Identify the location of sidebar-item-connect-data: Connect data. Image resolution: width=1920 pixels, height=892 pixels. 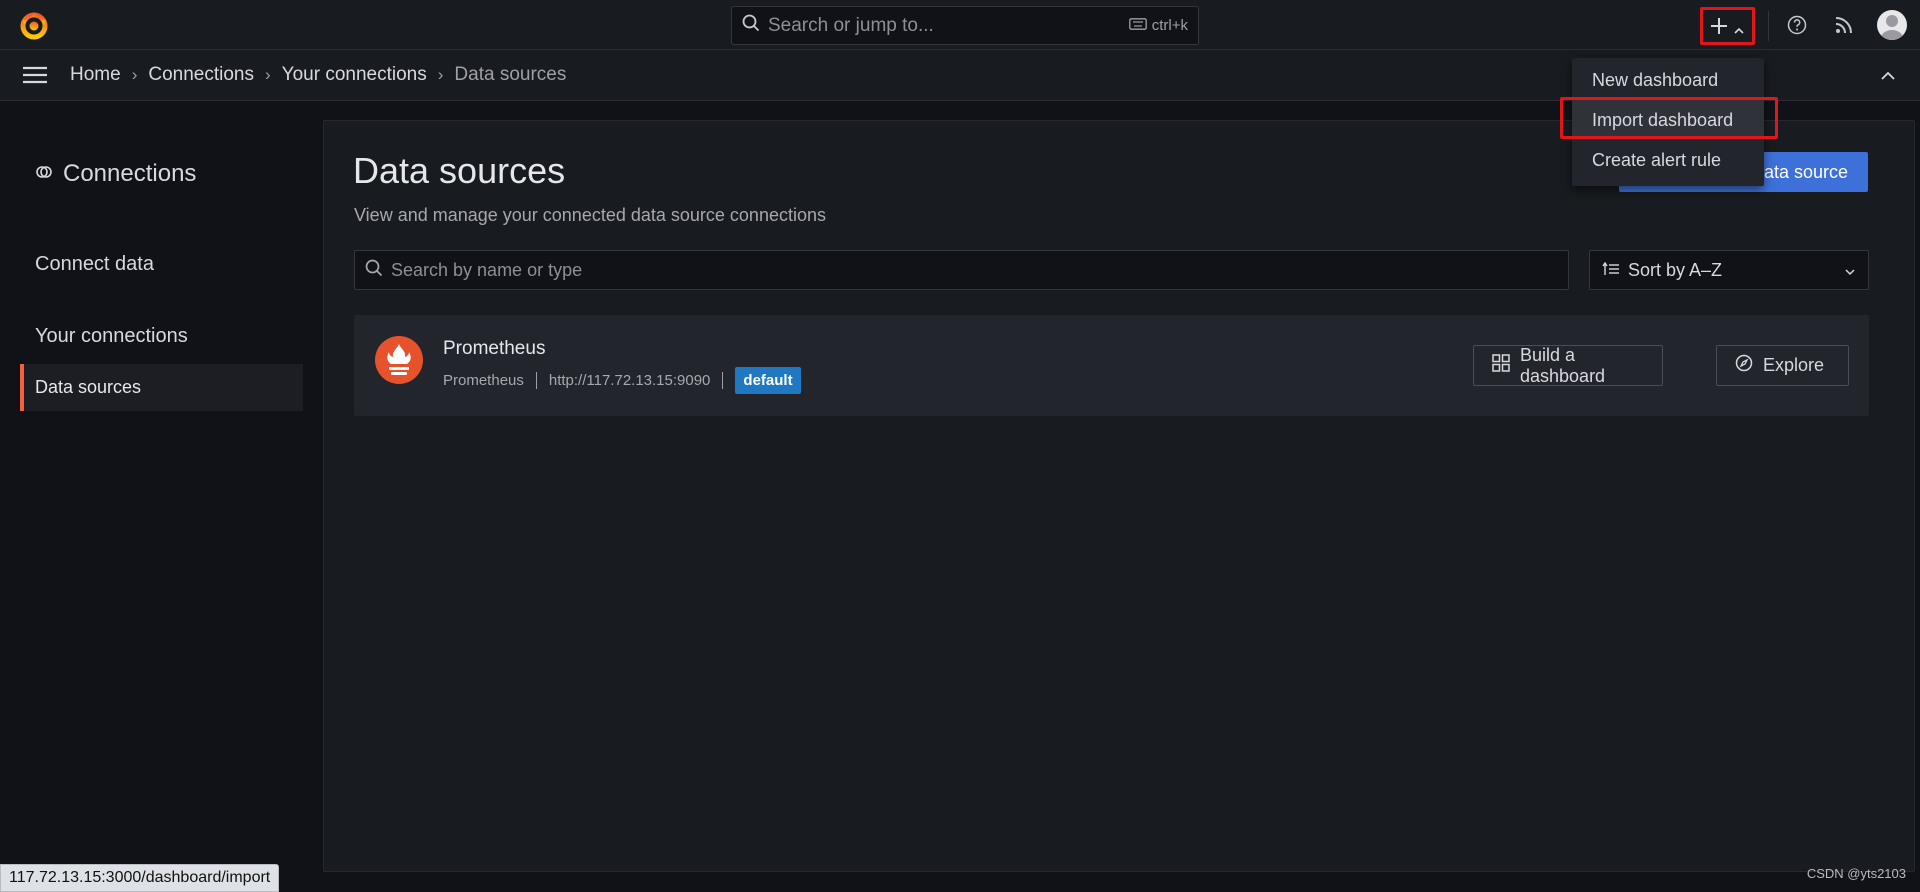
(94, 264).